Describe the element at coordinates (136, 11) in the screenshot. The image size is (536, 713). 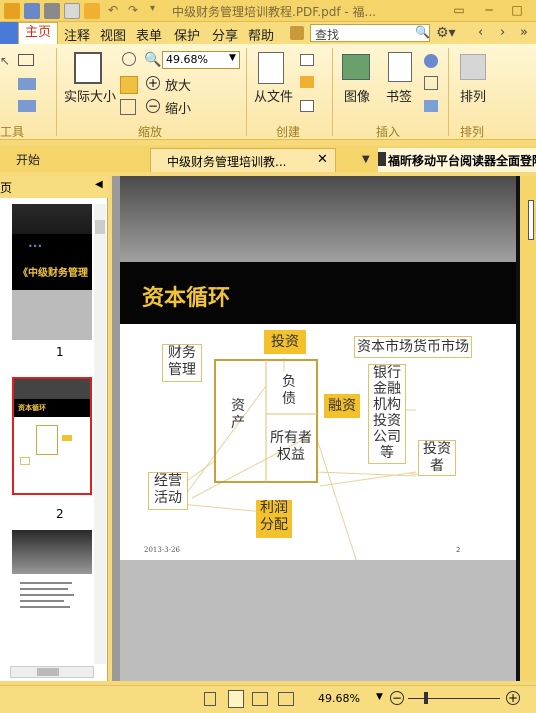
I see `redo-icon: ↷` at that location.